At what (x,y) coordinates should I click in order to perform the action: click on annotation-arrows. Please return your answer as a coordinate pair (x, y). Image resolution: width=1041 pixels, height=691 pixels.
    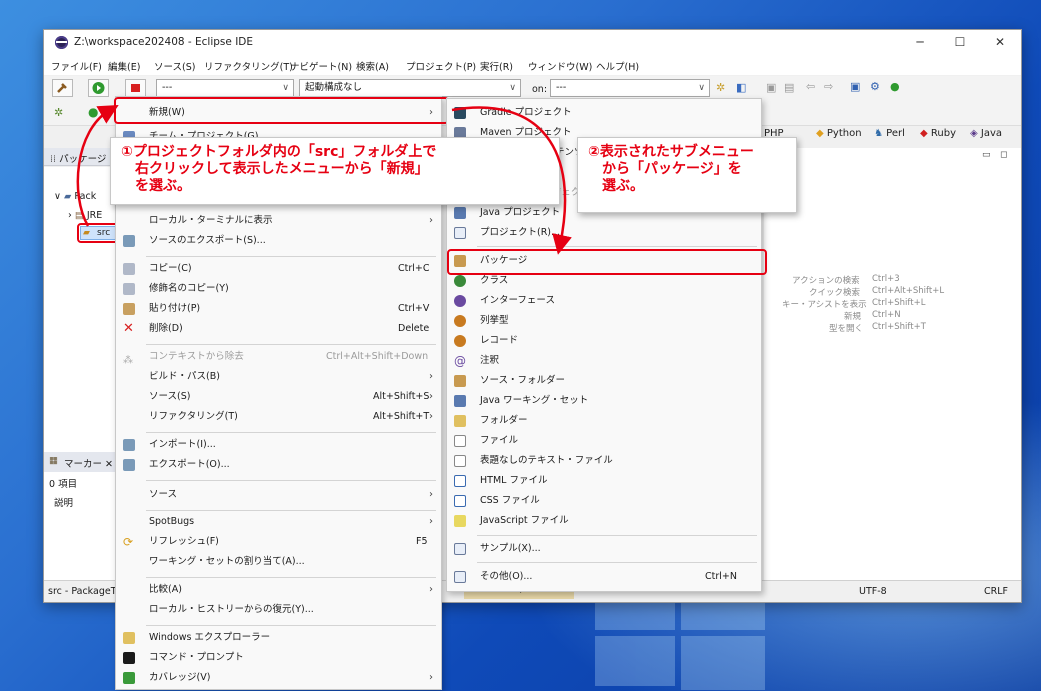
    Looking at the image, I should click on (324, 180).